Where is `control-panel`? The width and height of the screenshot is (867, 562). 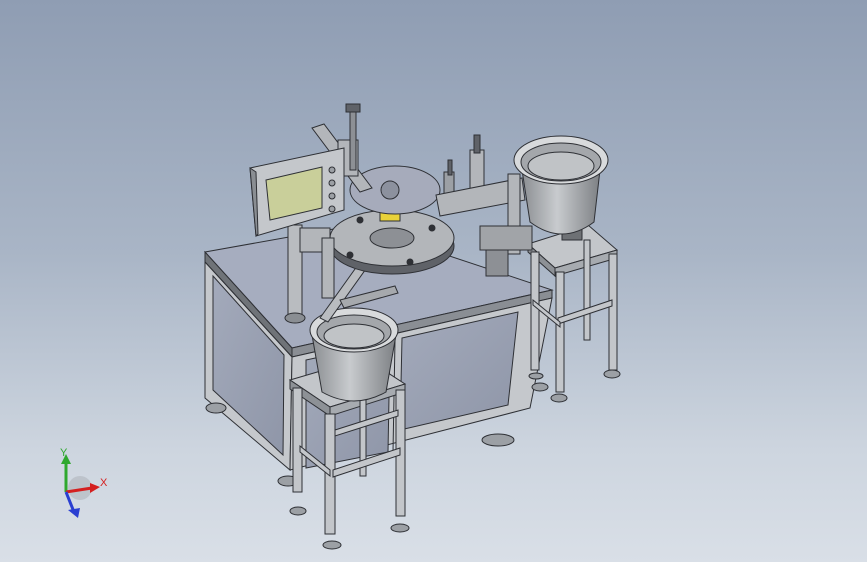
control-panel is located at coordinates (297, 192).